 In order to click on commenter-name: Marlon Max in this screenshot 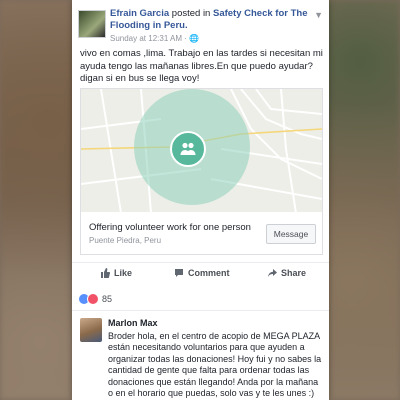, I will do `click(215, 324)`.